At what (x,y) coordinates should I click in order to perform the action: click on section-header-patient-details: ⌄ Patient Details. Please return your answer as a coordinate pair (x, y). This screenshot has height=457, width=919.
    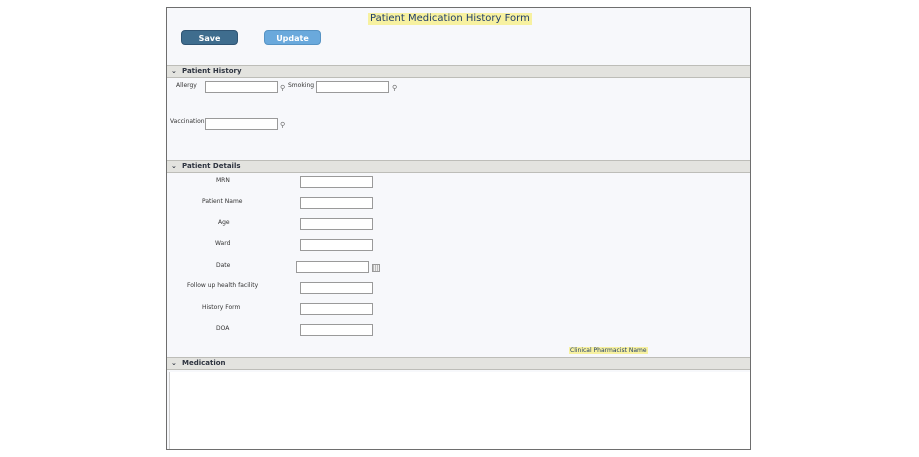
    Looking at the image, I should click on (458, 166).